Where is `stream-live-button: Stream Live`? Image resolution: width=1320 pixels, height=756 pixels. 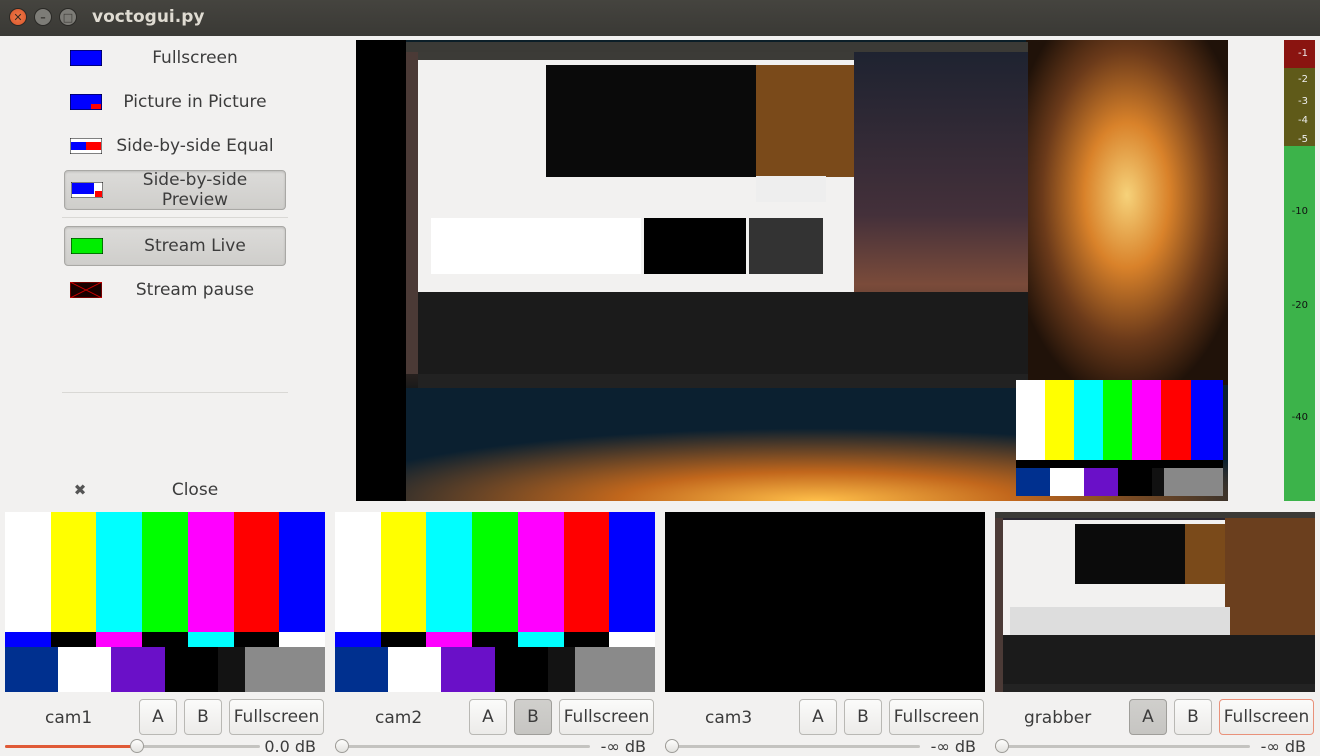
stream-live-button: Stream Live is located at coordinates (175, 246).